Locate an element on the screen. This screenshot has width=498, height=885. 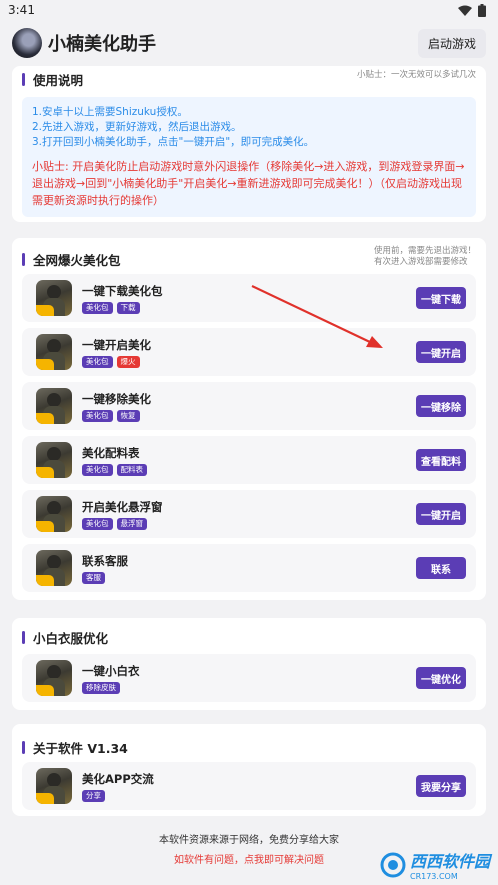
watermark-text: 西西软件园 is located at coordinates (449, 861).